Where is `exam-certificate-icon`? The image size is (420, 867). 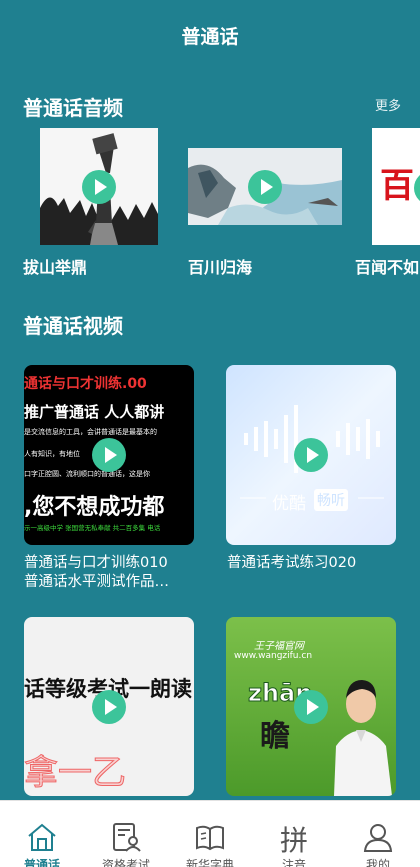 exam-certificate-icon is located at coordinates (127, 837).